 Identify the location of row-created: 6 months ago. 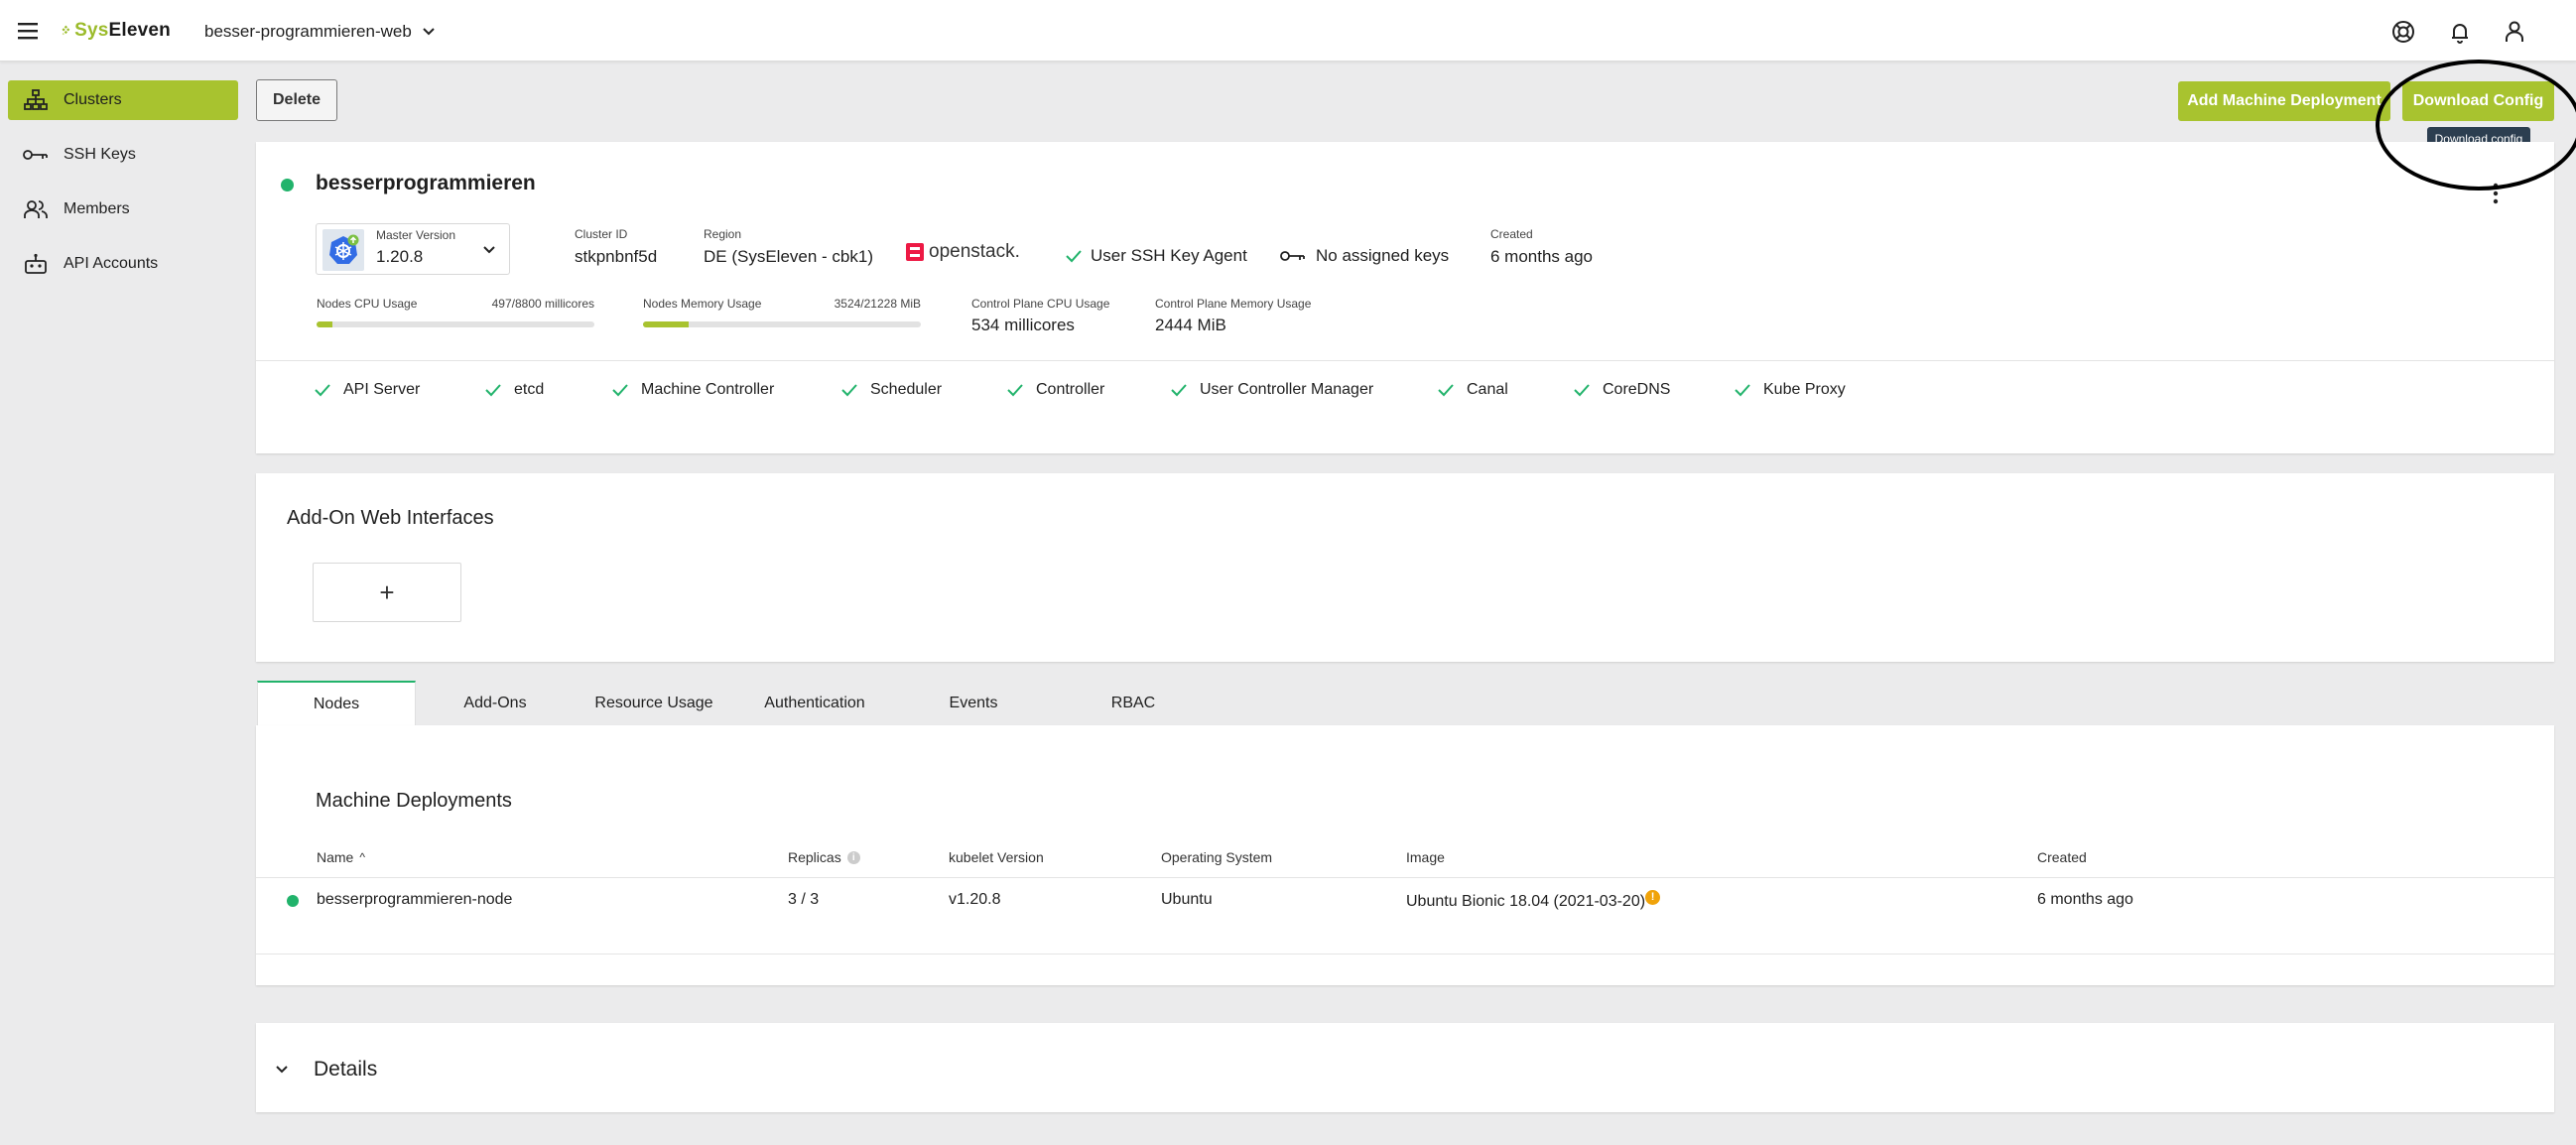
(2085, 899).